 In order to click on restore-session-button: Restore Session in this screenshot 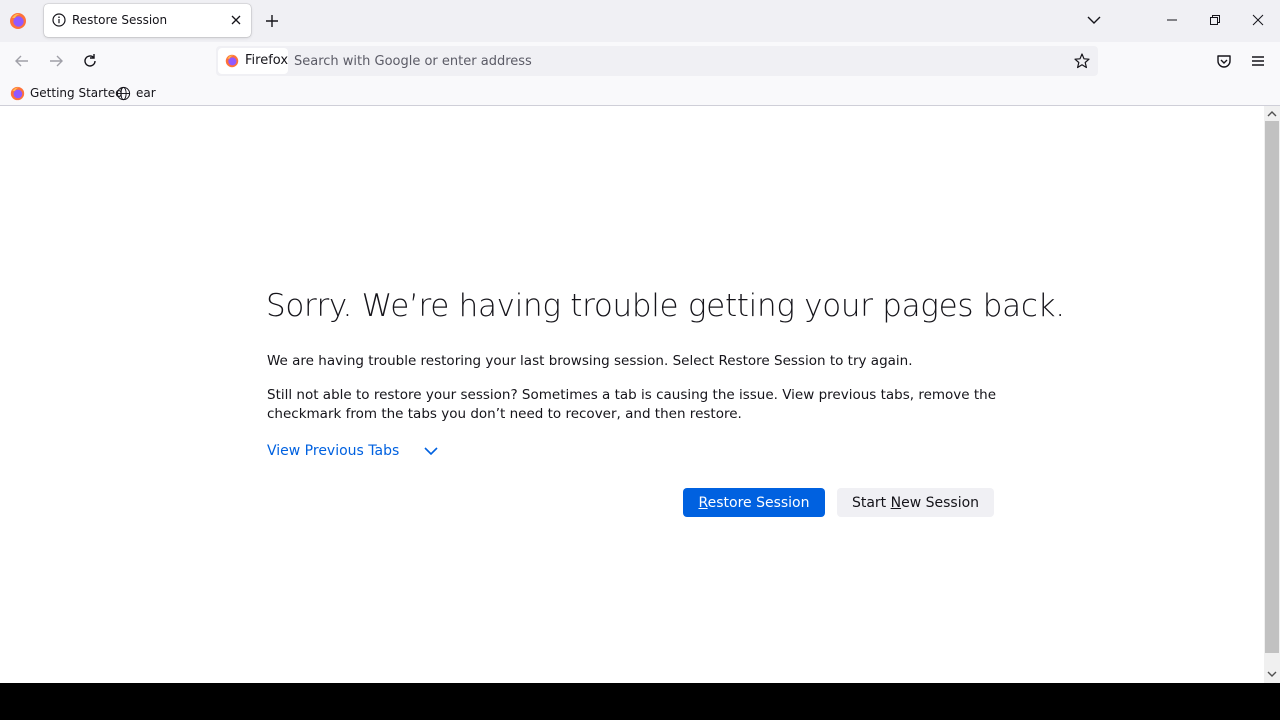, I will do `click(754, 502)`.